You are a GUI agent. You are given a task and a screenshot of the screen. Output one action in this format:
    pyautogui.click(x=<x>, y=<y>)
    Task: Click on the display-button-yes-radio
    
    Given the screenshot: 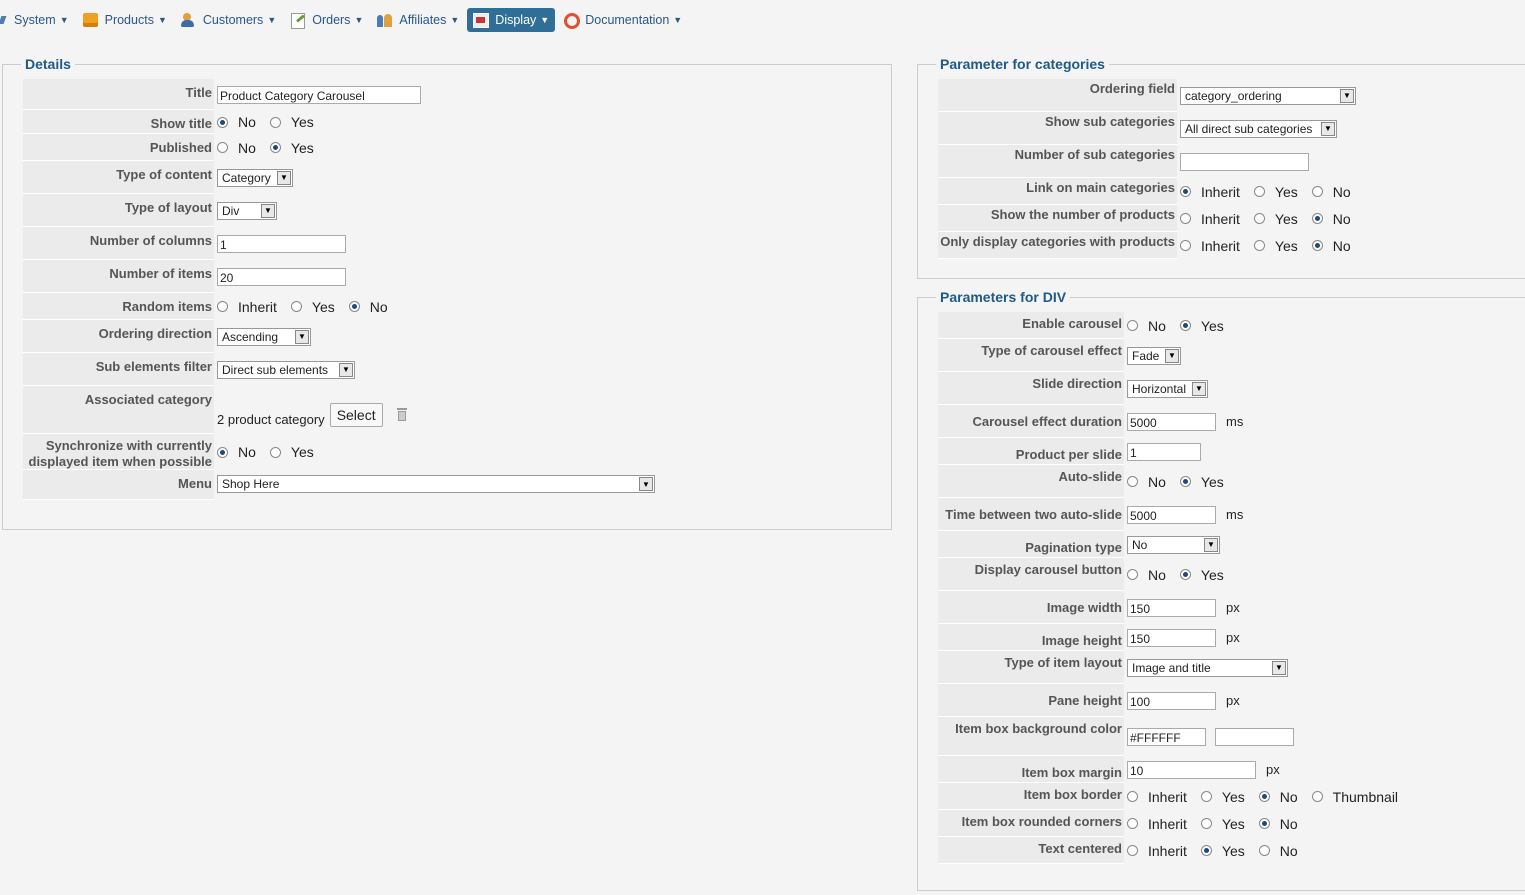 What is the action you would take?
    pyautogui.click(x=1185, y=574)
    